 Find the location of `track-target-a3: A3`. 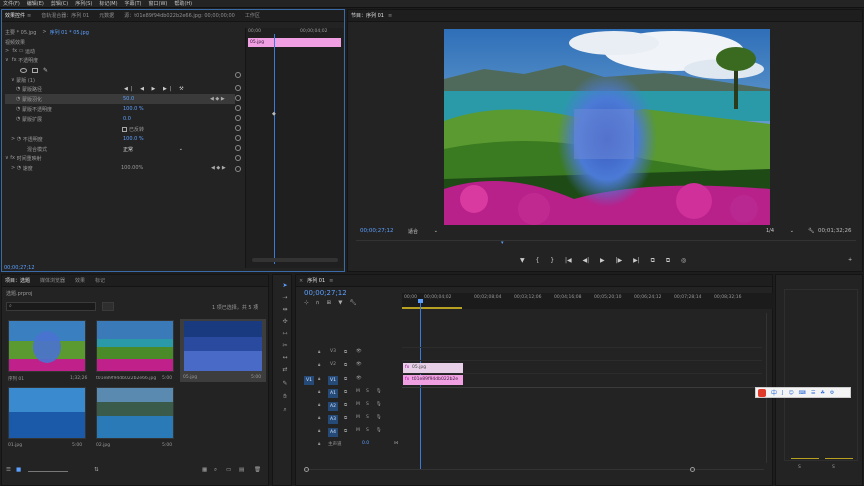

track-target-a3: A3 is located at coordinates (333, 419).